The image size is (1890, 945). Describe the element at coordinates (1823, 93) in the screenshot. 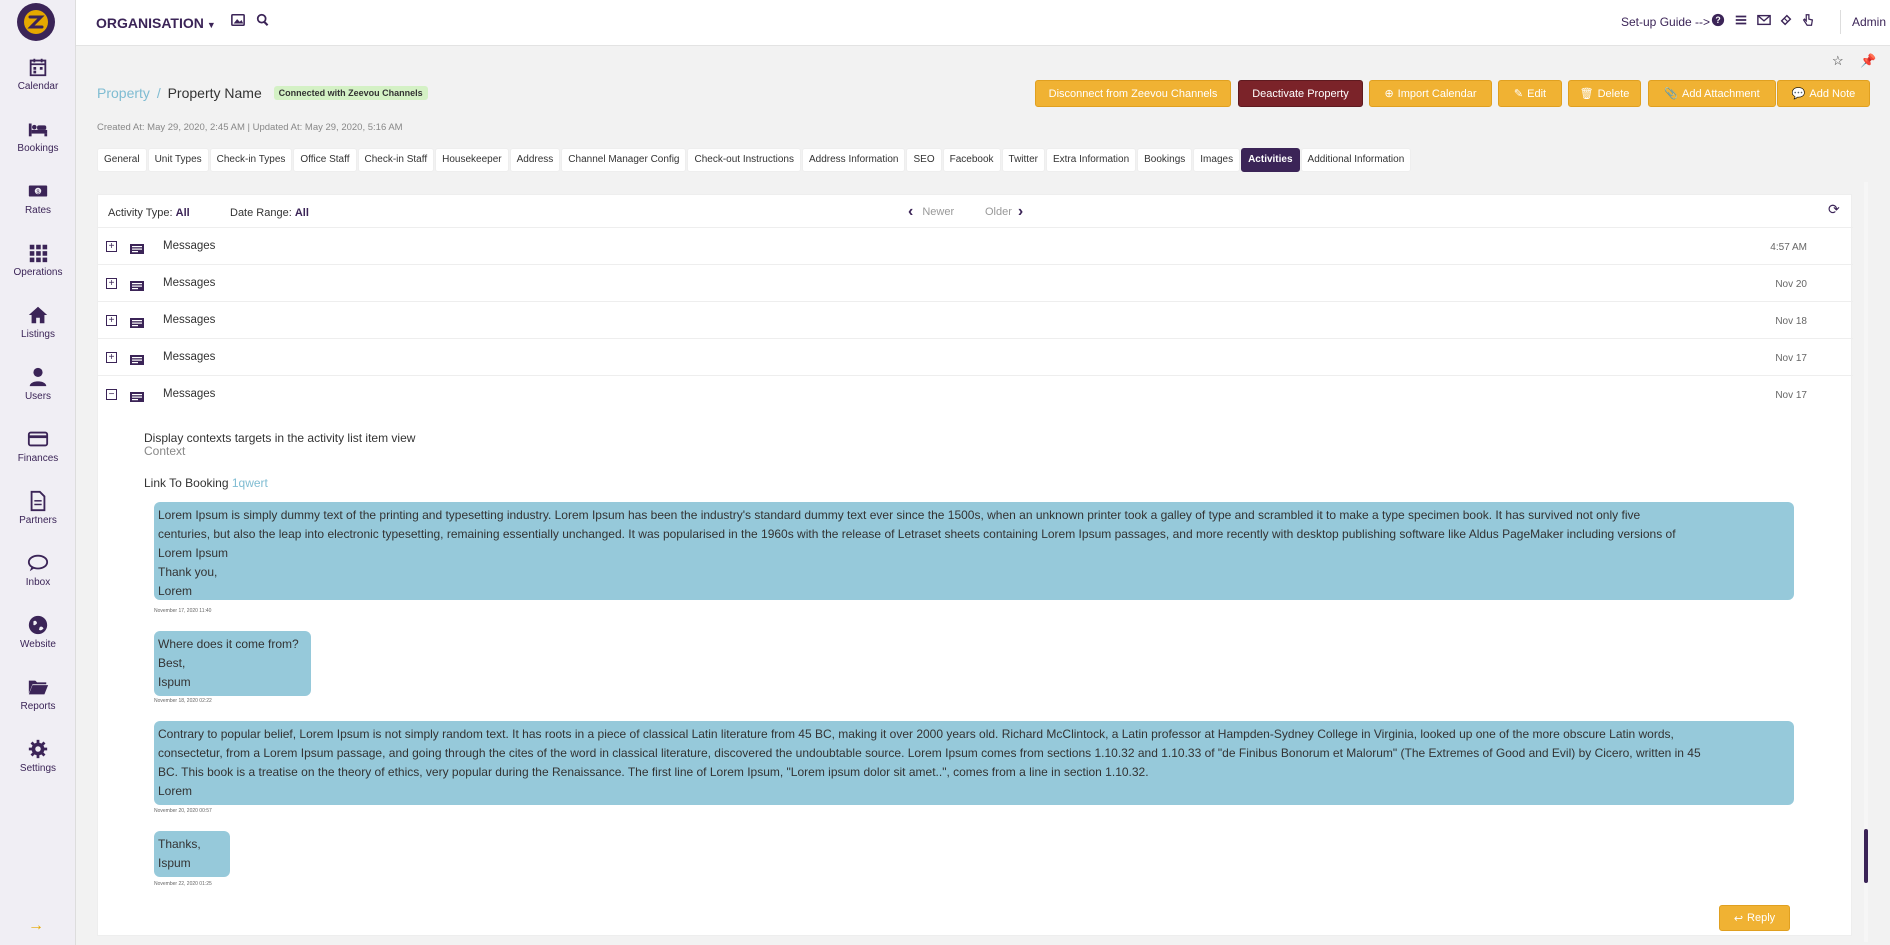

I see `add-note-button: 💬 Add Note` at that location.